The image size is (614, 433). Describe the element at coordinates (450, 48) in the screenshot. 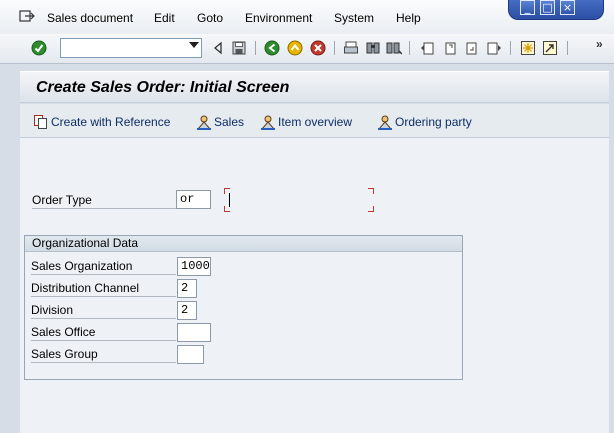

I see `previous-page-icon` at that location.